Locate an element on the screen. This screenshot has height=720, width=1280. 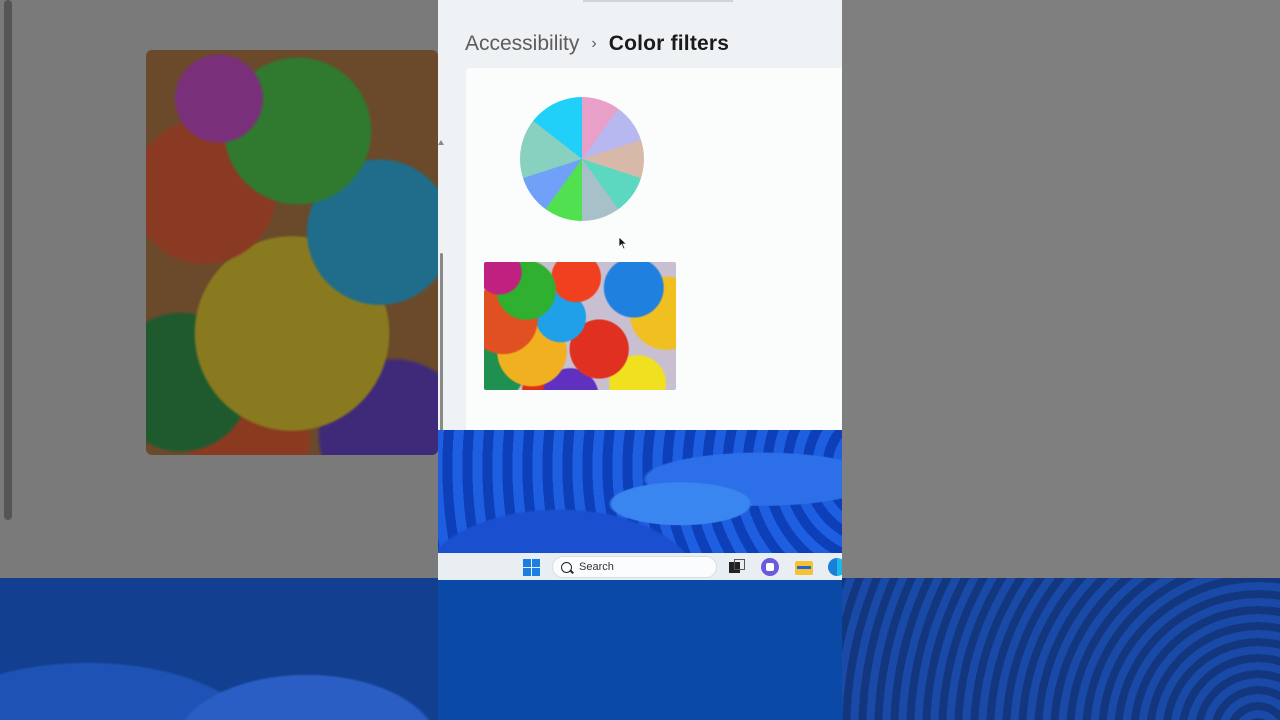
search-label: Search is located at coordinates (596, 567).